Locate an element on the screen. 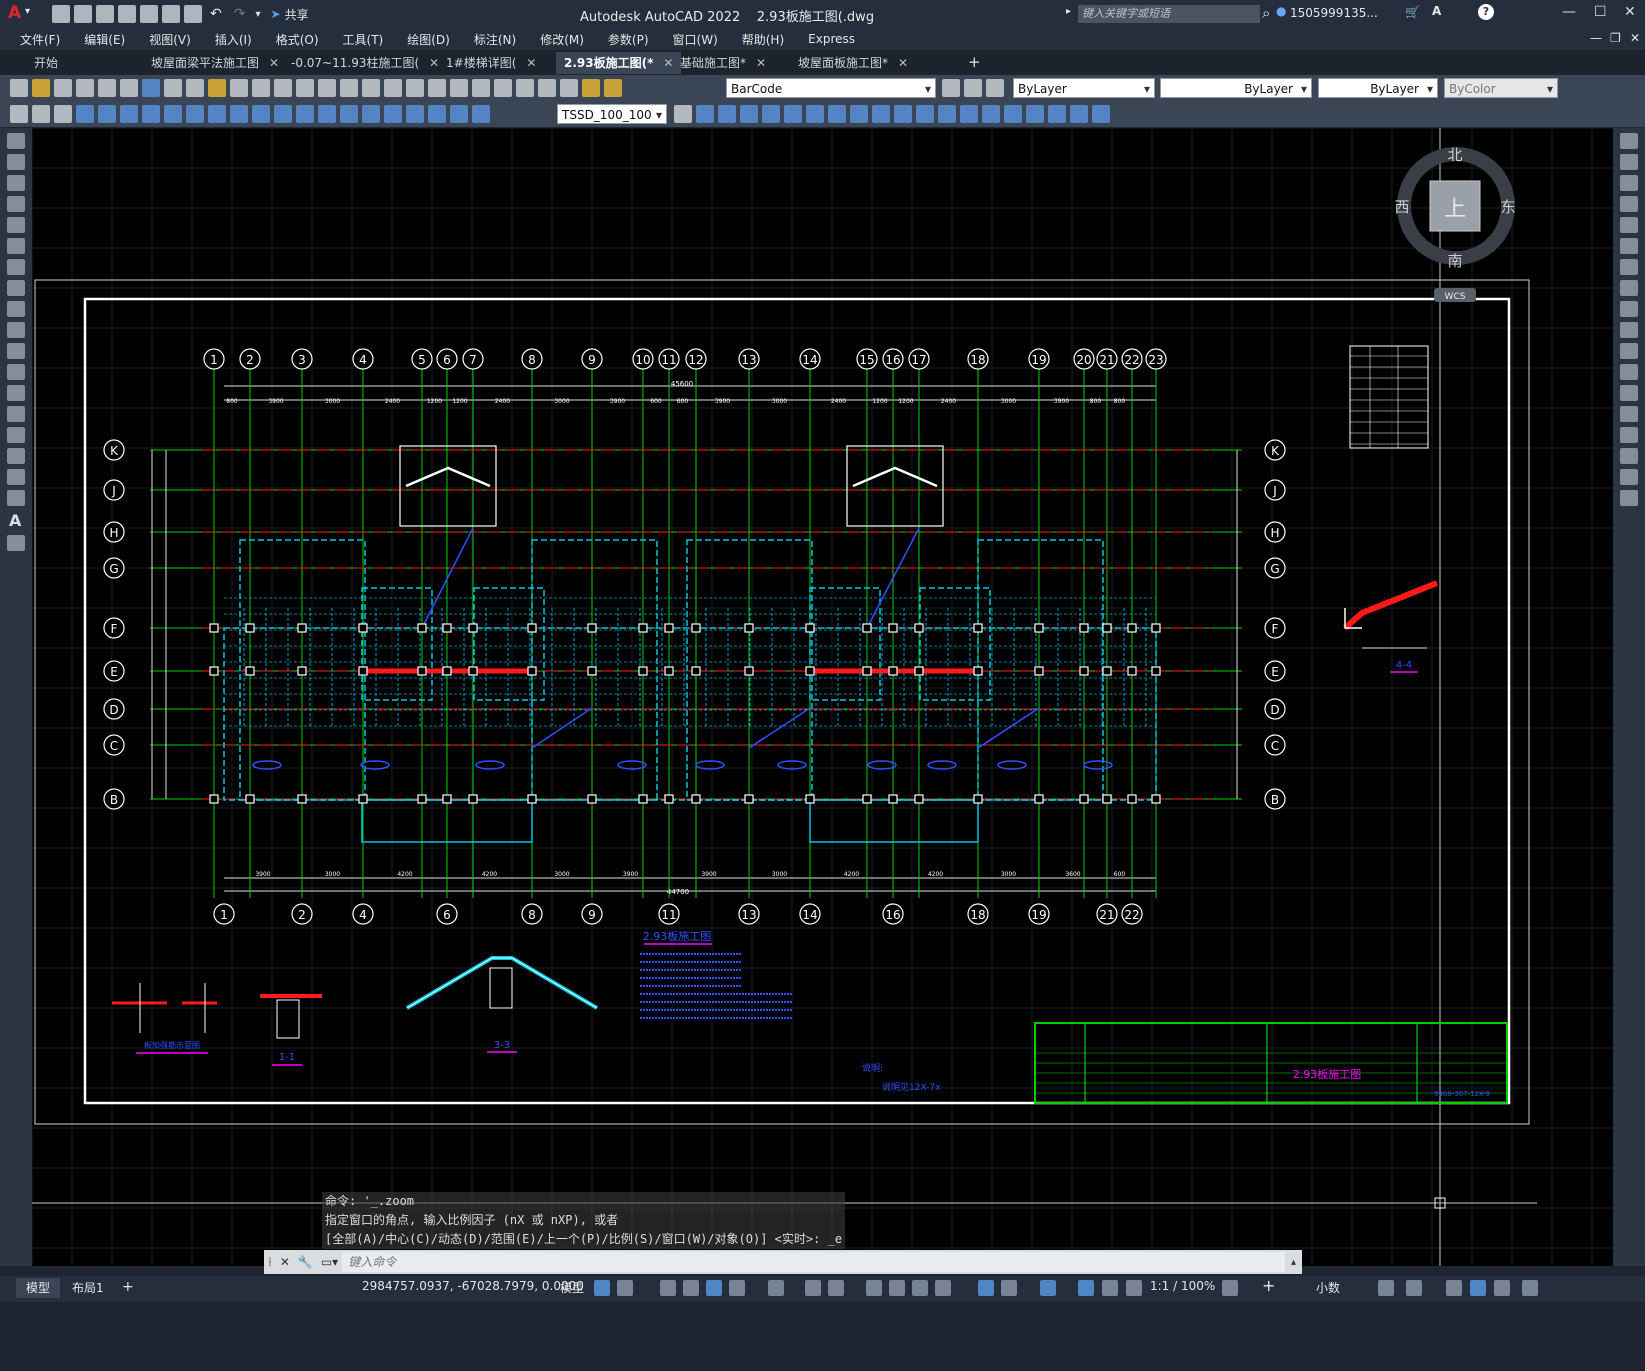 This screenshot has width=1645, height=1371. publish-icon is located at coordinates (129, 88).